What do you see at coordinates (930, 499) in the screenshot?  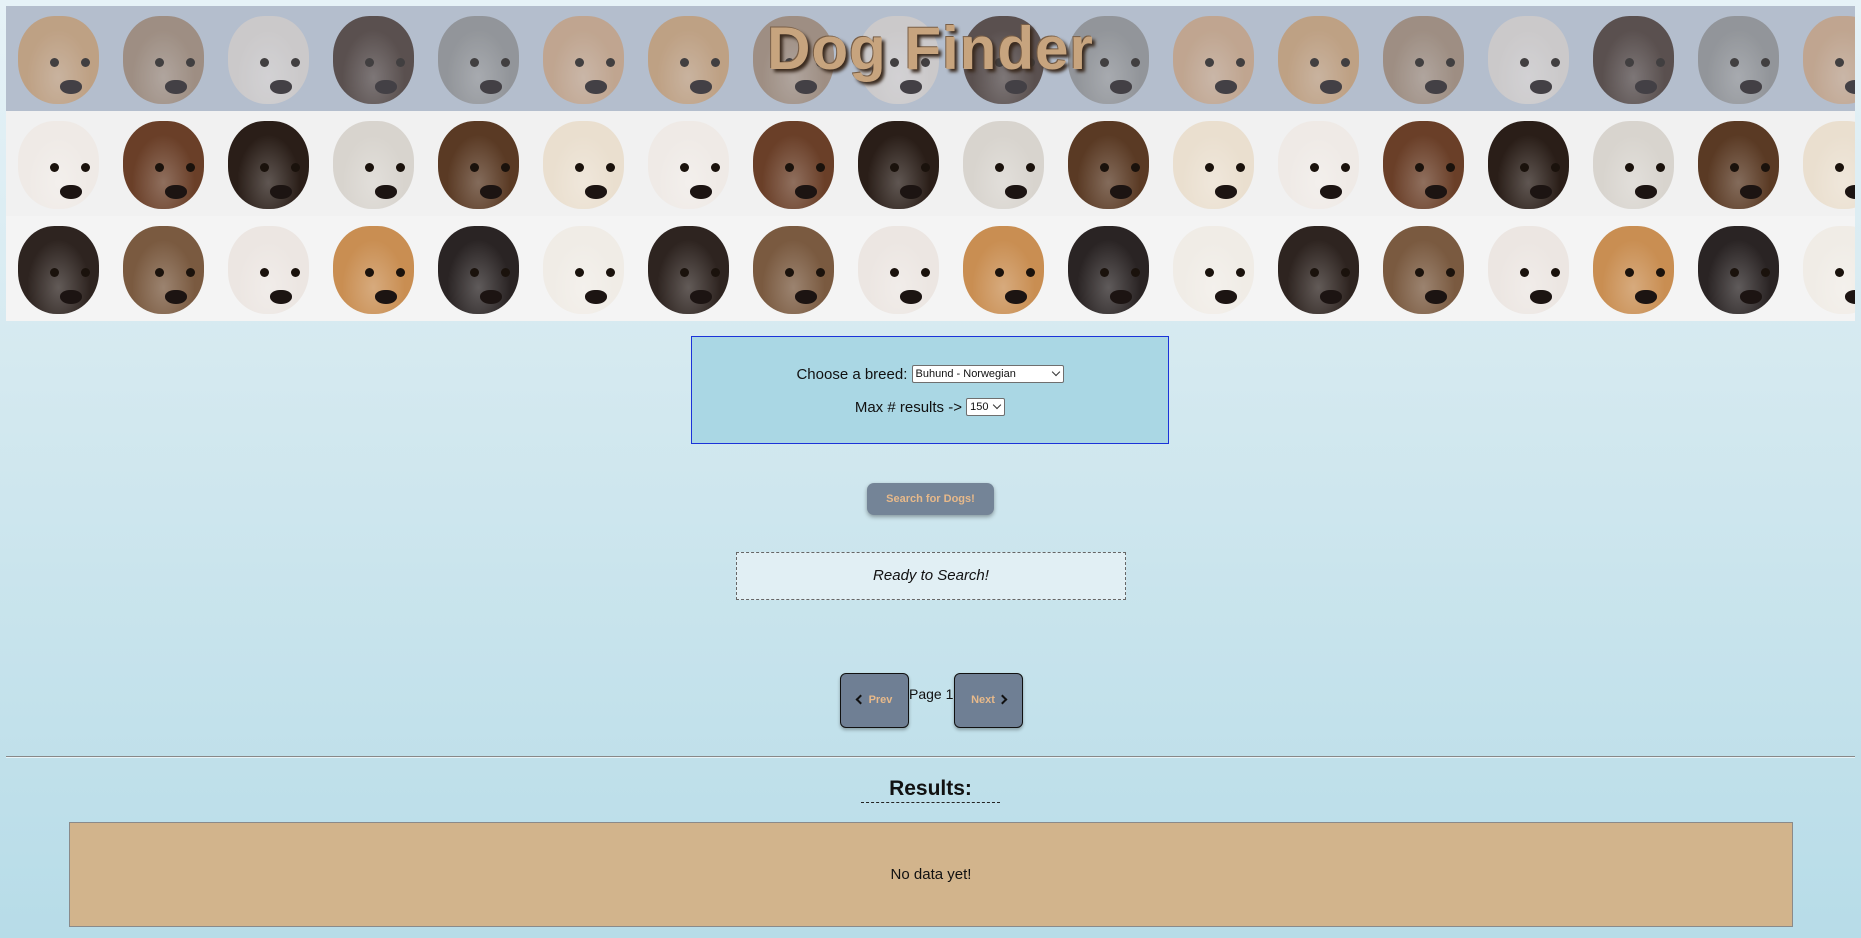 I see `search-button: Search for Dogs!` at bounding box center [930, 499].